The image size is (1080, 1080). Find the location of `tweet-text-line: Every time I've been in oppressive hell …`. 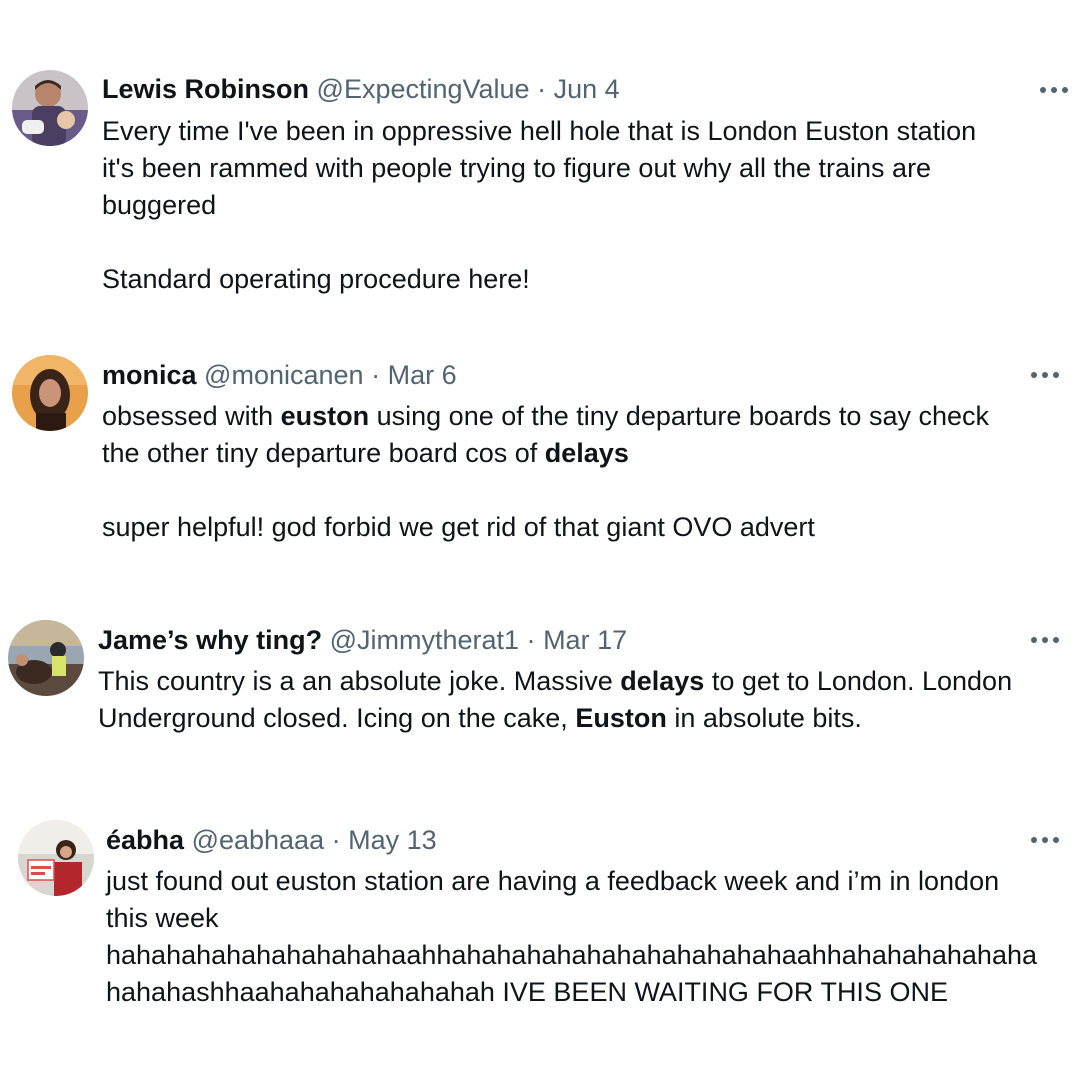

tweet-text-line: Every time I've been in oppressive hell … is located at coordinates (539, 131).